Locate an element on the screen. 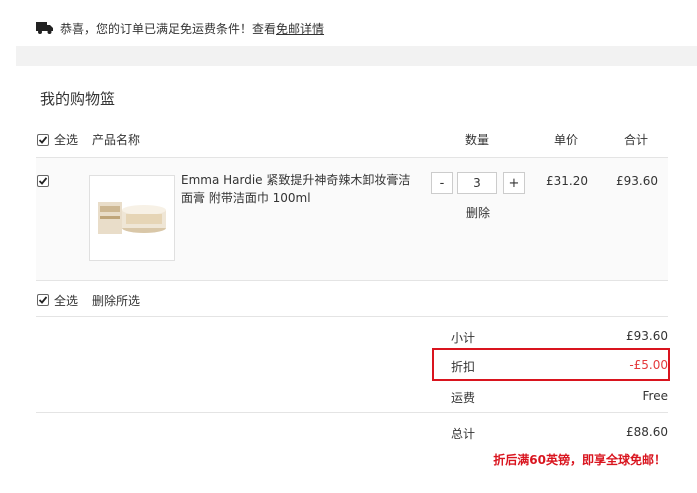  free-shipping-notice: 恭喜，您的订单已满足免运费条件！查看 免邮详情 is located at coordinates (180, 28).